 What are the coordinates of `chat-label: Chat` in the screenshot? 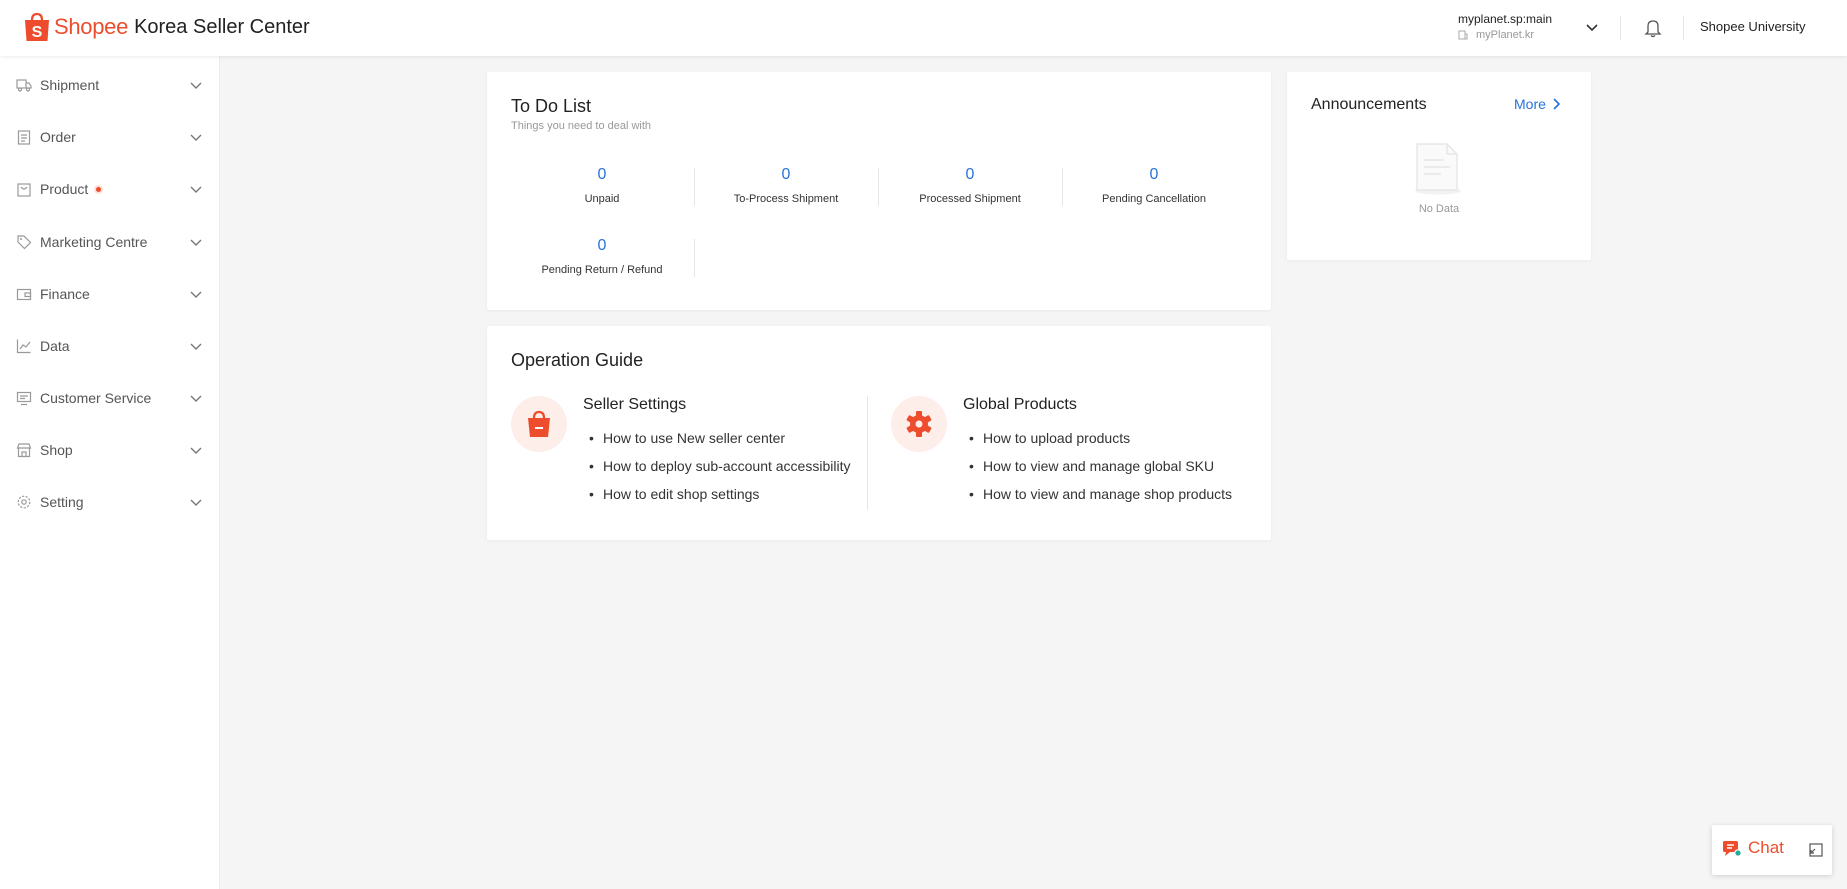 It's located at (1766, 847).